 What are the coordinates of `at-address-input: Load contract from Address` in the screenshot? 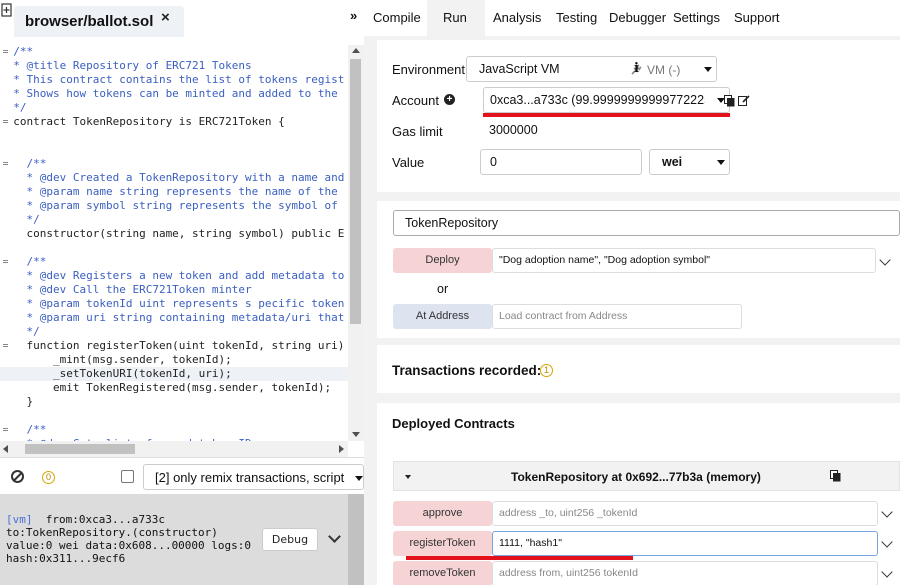 It's located at (617, 316).